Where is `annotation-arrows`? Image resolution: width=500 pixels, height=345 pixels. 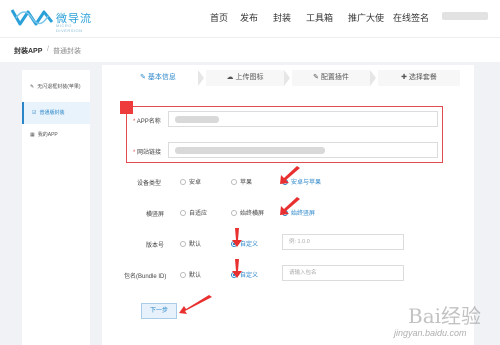 annotation-arrows is located at coordinates (239, 240).